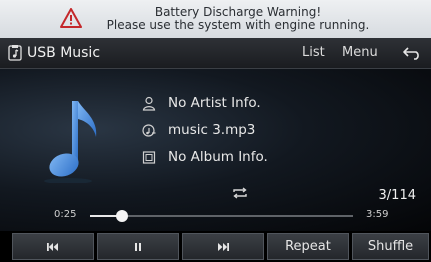  I want to click on music-file-icon, so click(15, 53).